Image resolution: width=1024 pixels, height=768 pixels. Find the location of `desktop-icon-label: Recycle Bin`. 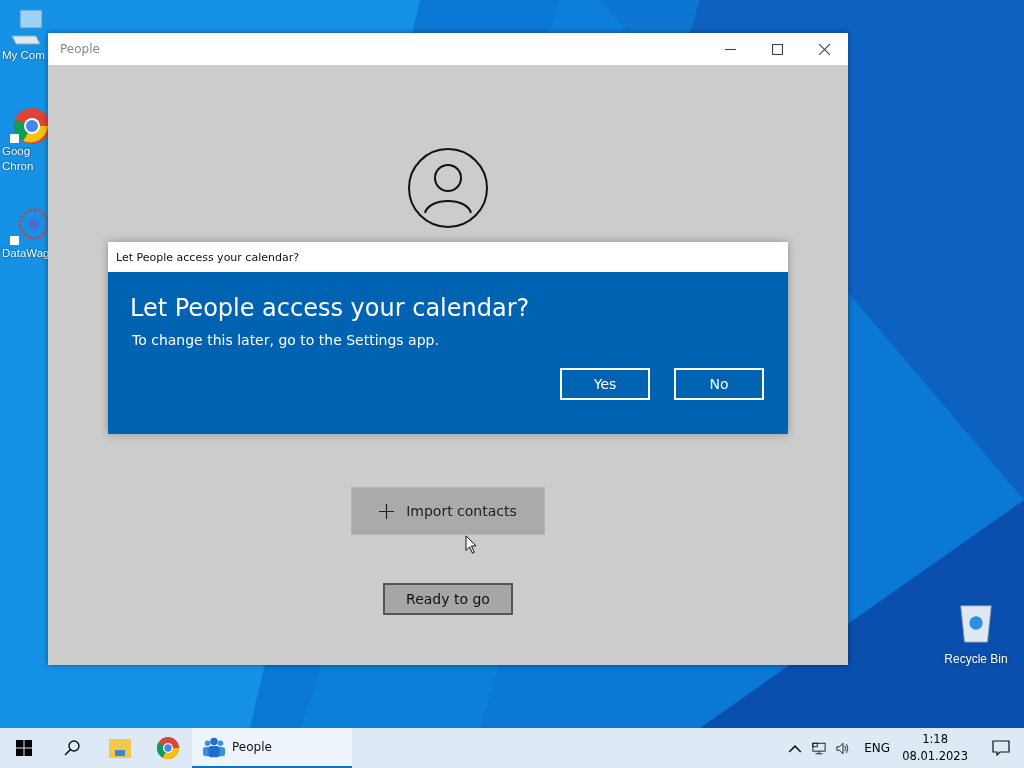

desktop-icon-label: Recycle Bin is located at coordinates (976, 659).